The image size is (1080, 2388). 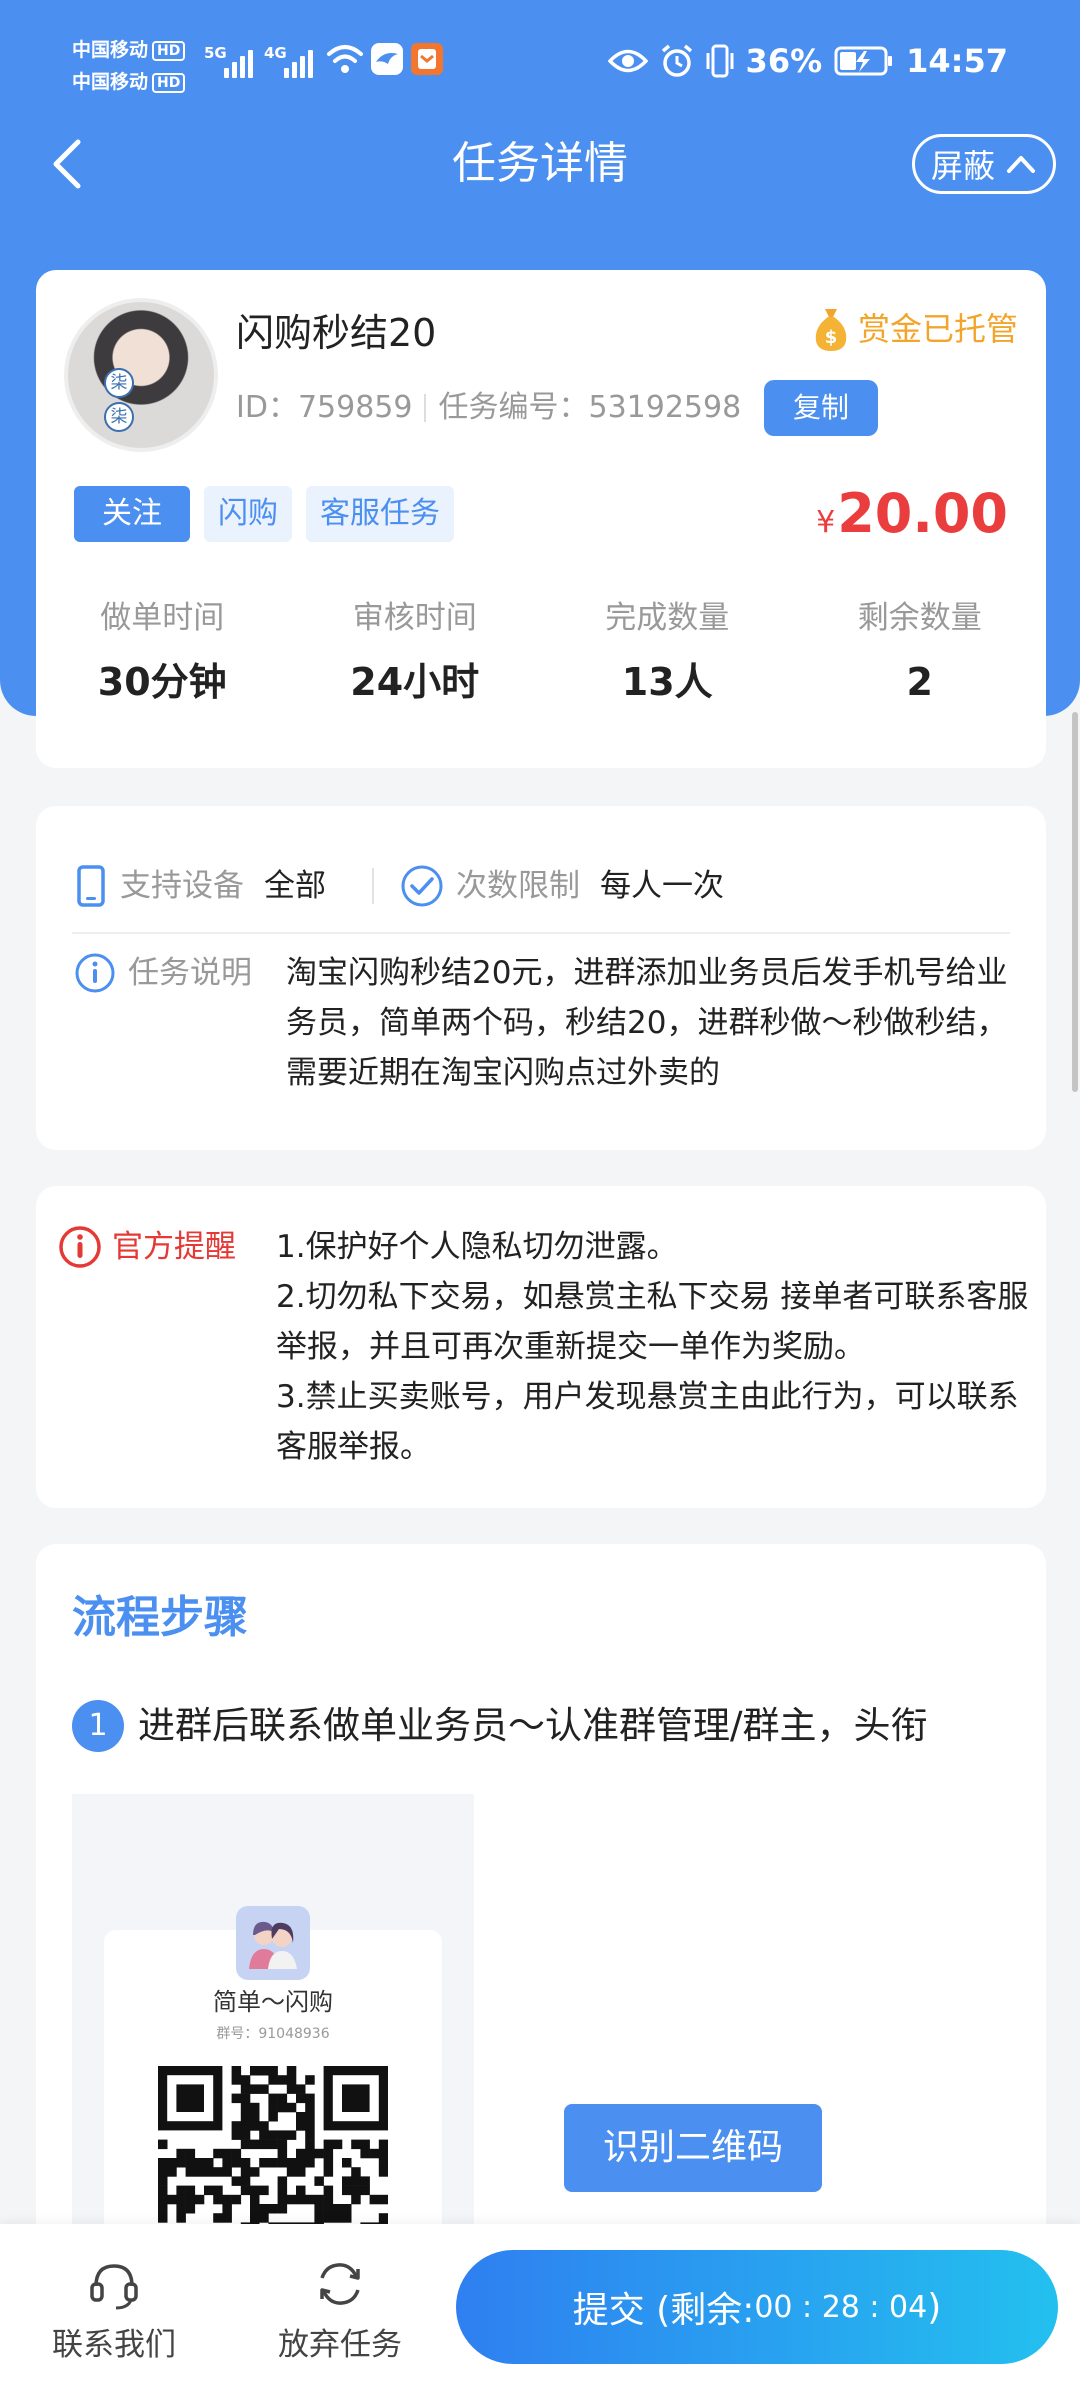 What do you see at coordinates (1075, 902) in the screenshot?
I see `scrollbar` at bounding box center [1075, 902].